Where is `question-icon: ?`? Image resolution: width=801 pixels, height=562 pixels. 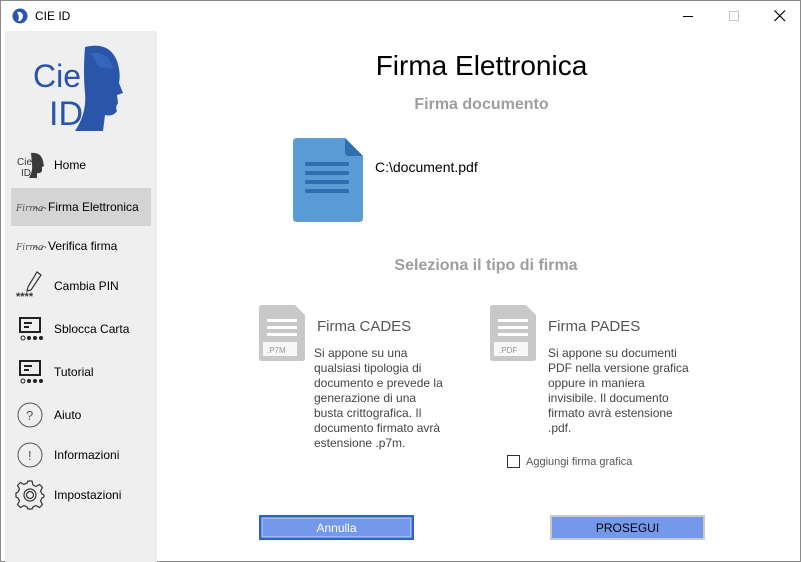 question-icon: ? is located at coordinates (30, 415).